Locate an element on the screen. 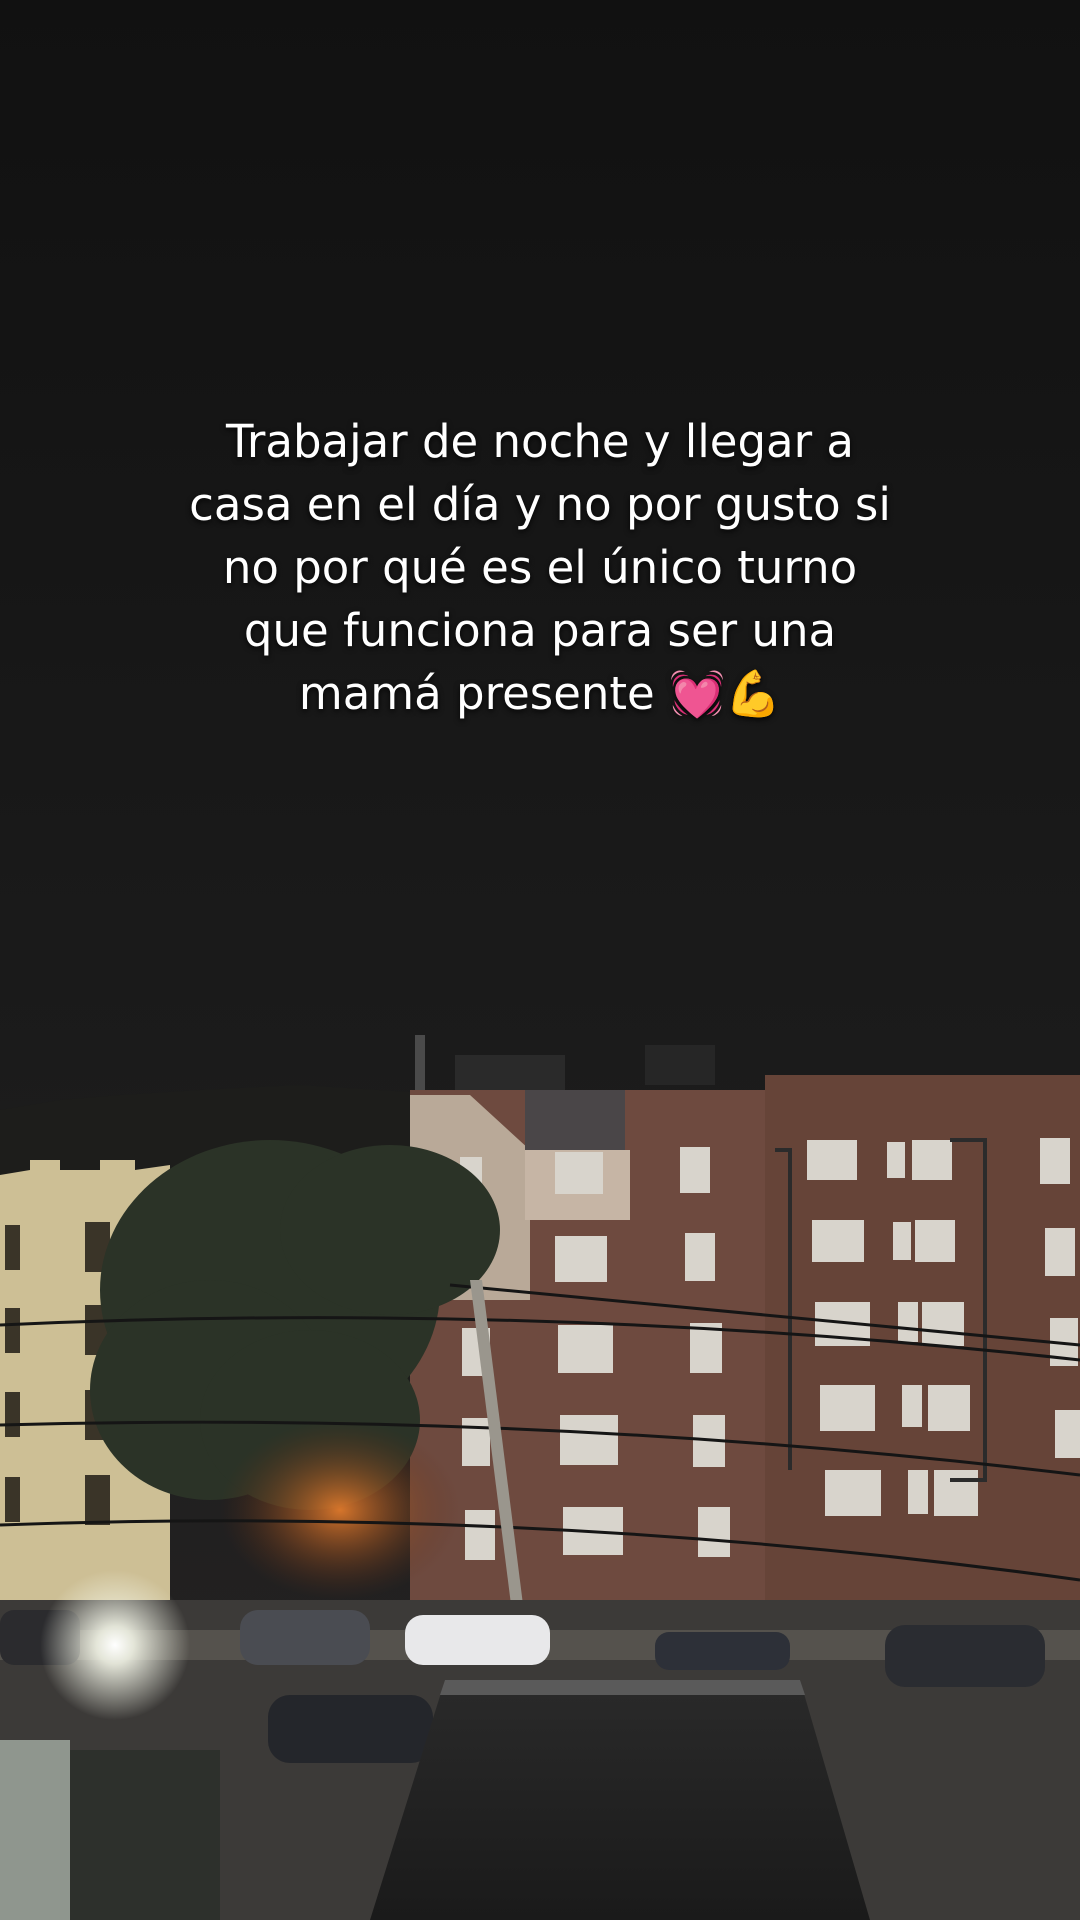 Image resolution: width=1080 pixels, height=1920 pixels. foreground-rooftop is located at coordinates (620, 1800).